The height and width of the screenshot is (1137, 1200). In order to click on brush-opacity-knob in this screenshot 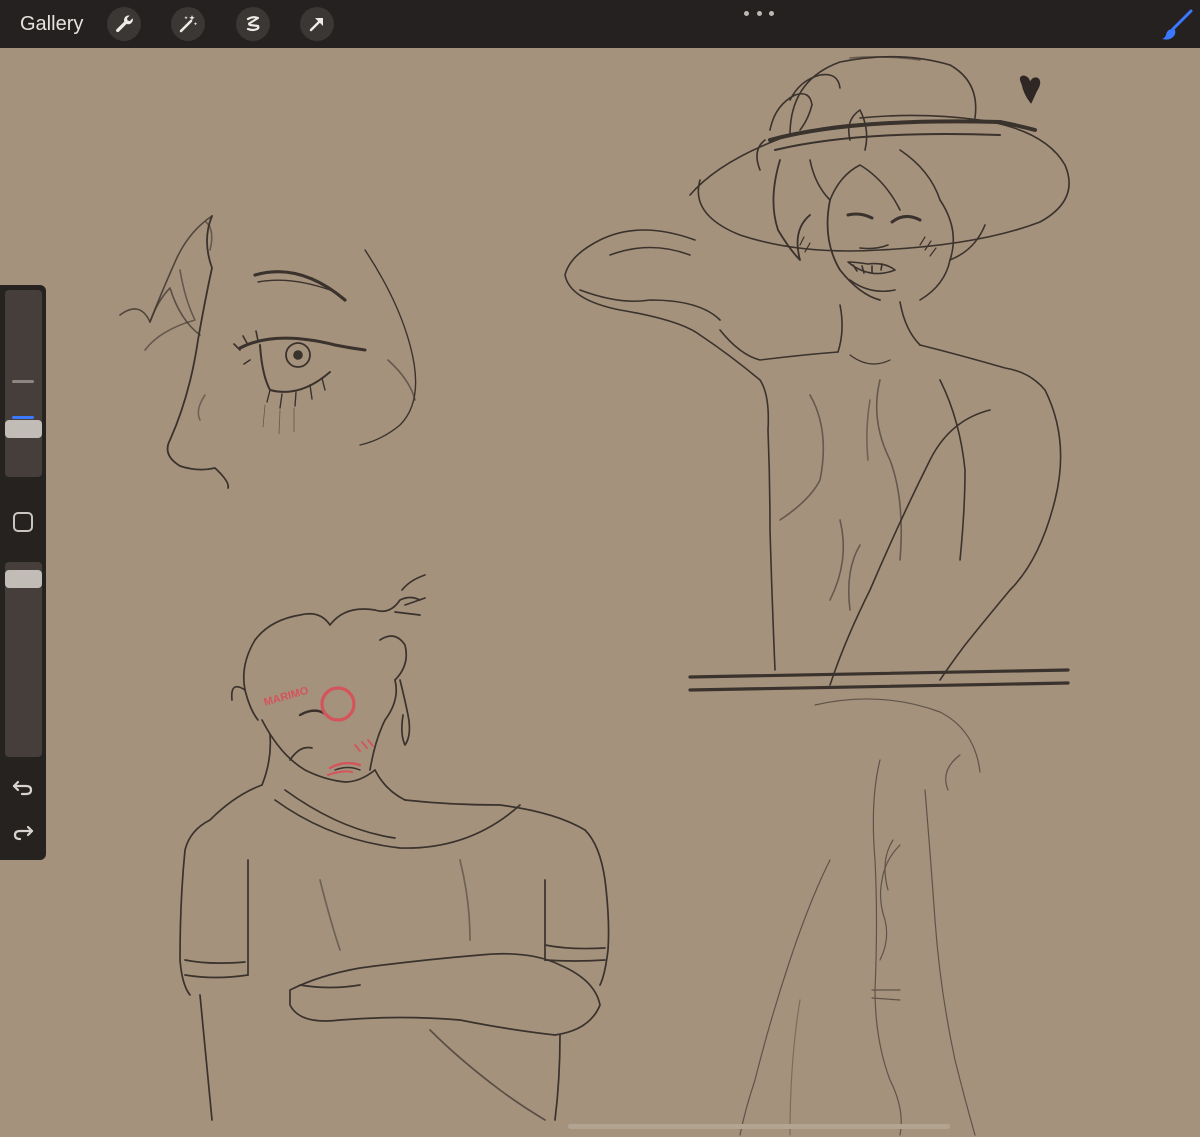, I will do `click(23, 579)`.